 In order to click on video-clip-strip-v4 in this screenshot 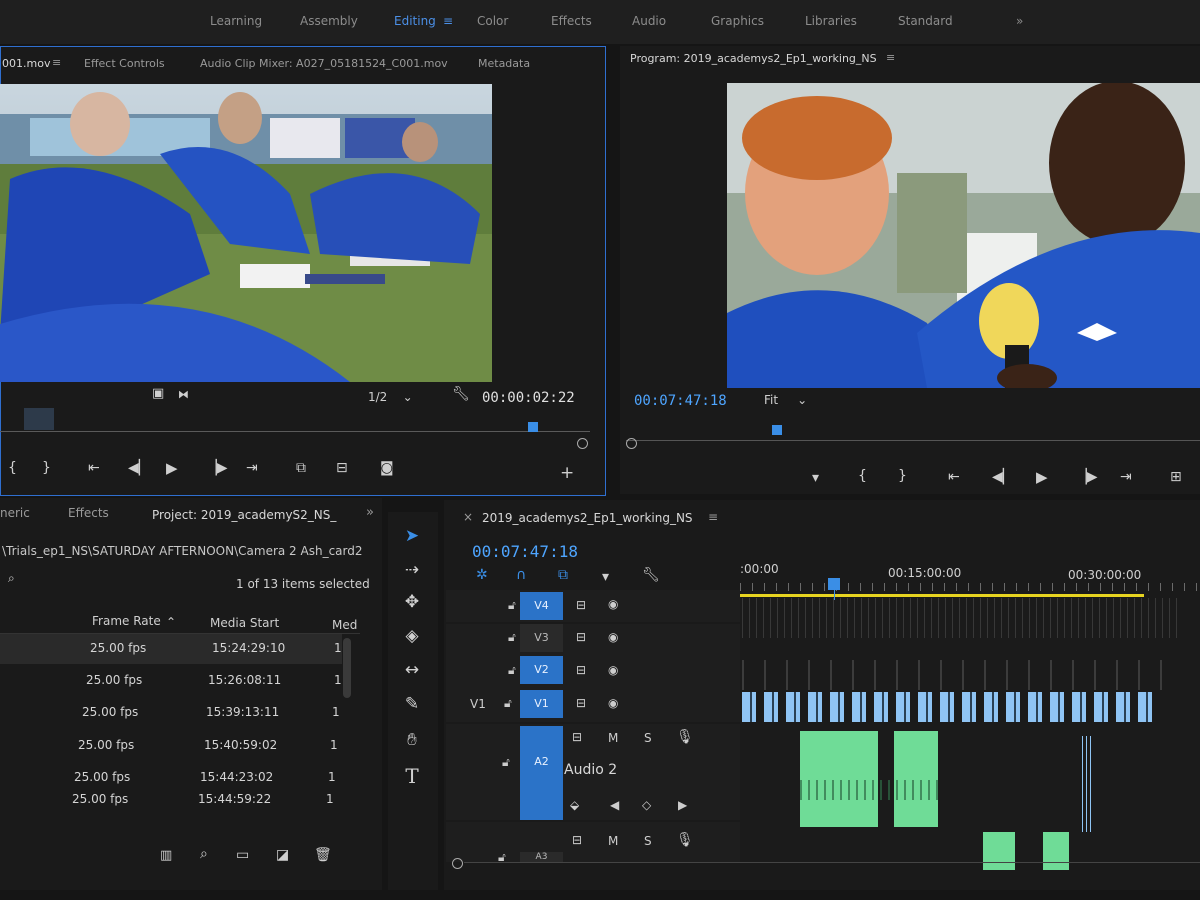, I will do `click(962, 618)`.